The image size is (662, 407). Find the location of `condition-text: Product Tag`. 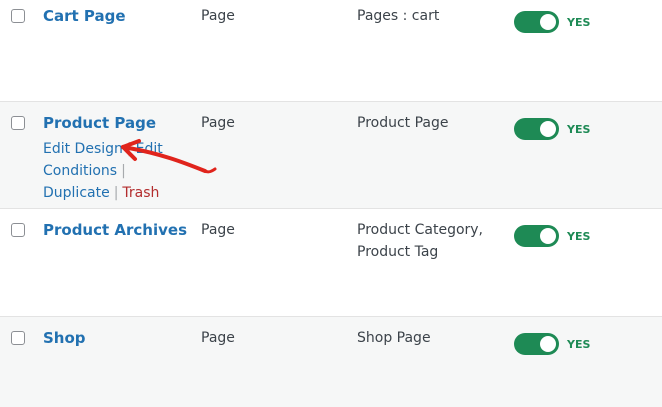

condition-text: Product Tag is located at coordinates (398, 252).